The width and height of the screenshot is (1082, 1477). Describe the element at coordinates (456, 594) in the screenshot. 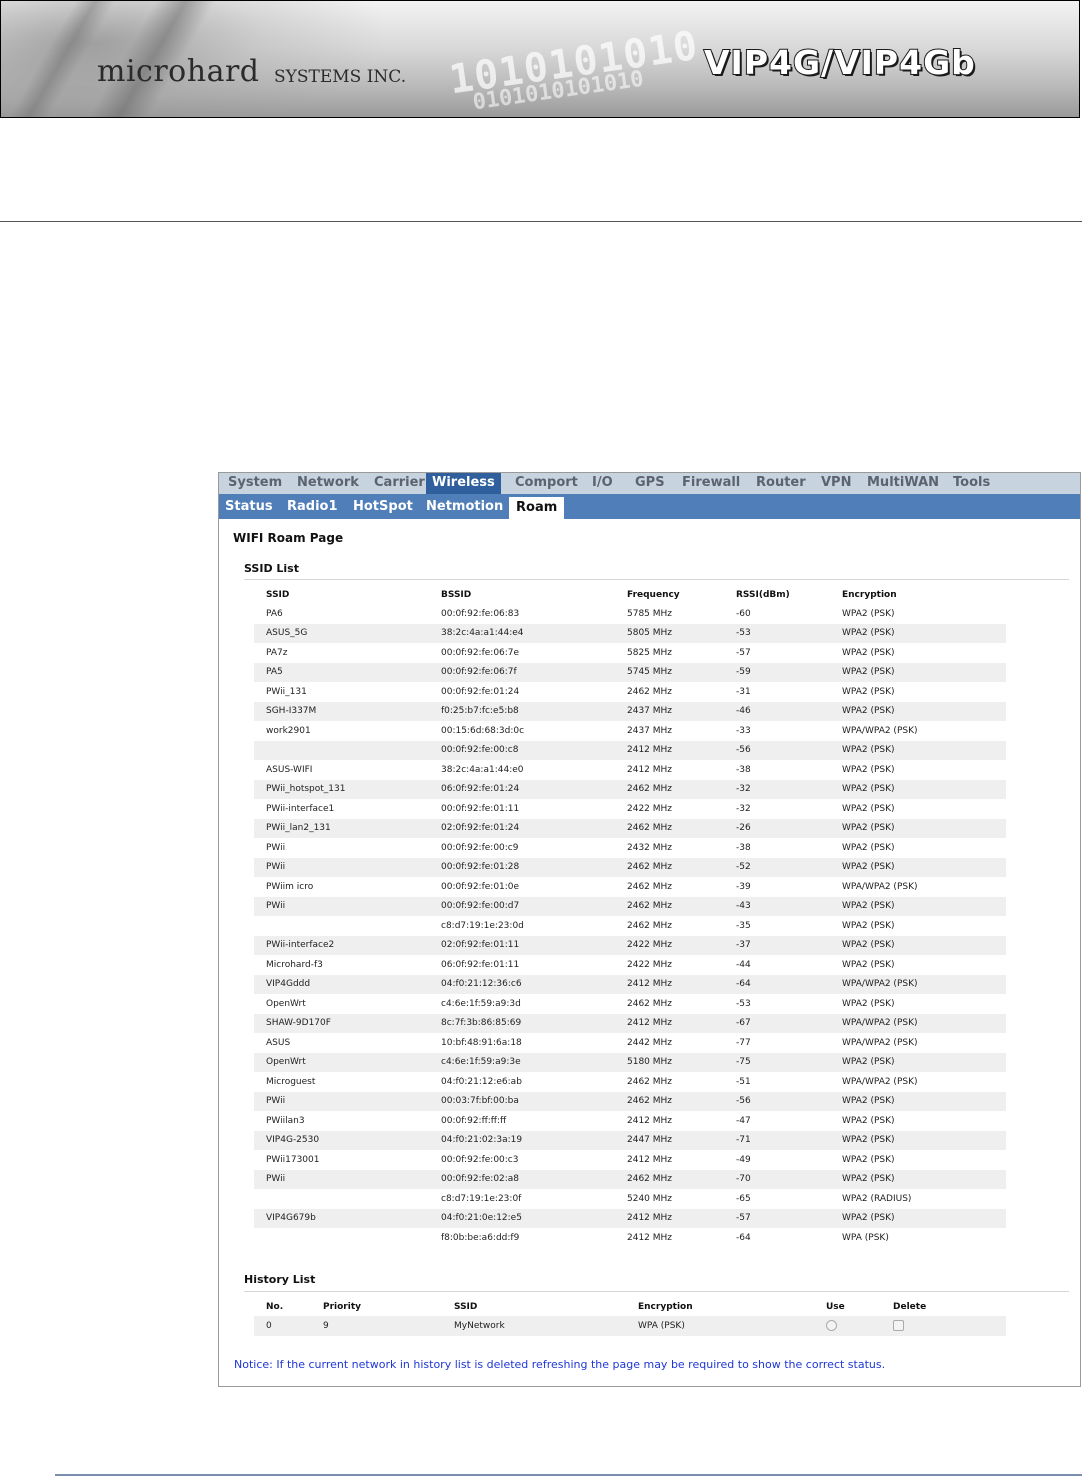

I see `column-header: BSSID` at that location.